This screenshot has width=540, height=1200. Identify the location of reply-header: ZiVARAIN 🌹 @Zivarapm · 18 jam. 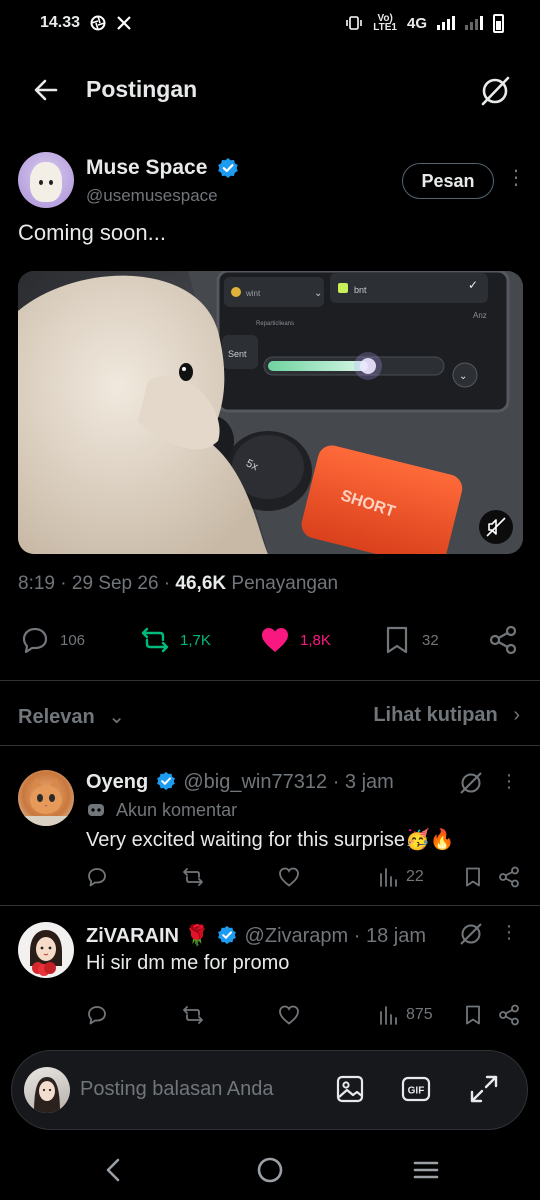
(256, 935).